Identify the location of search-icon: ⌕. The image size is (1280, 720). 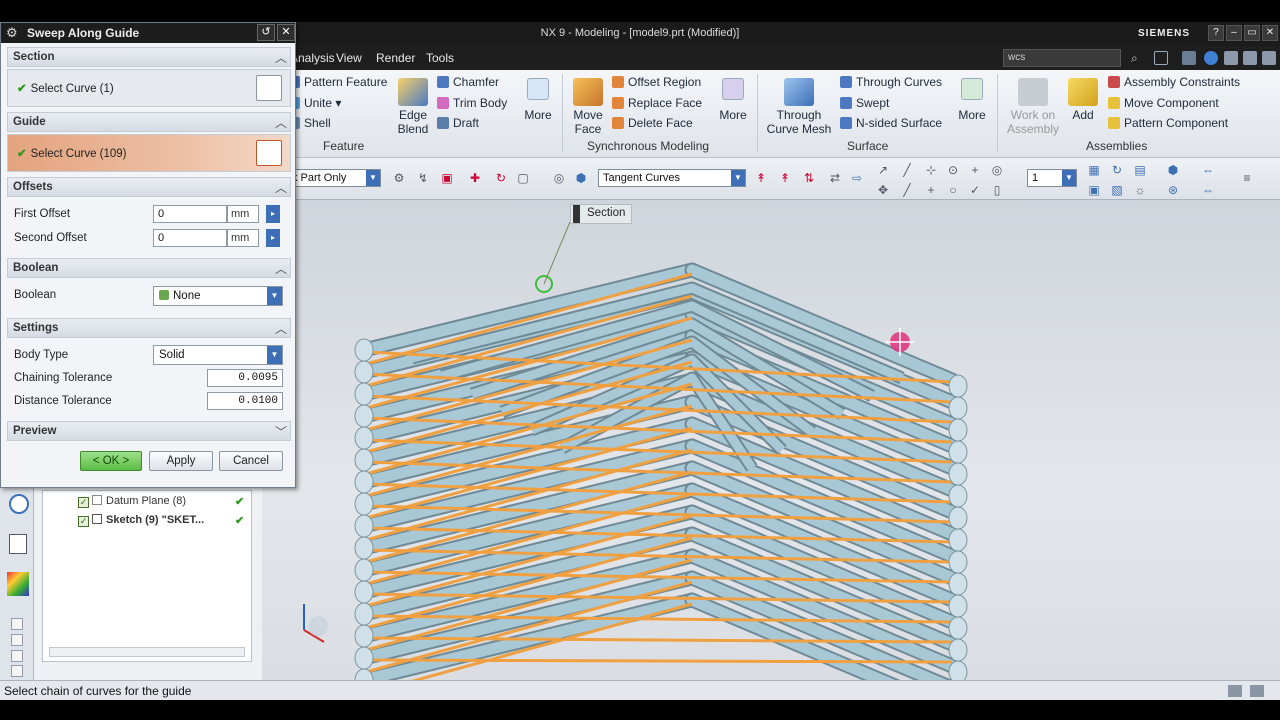
(1138, 58).